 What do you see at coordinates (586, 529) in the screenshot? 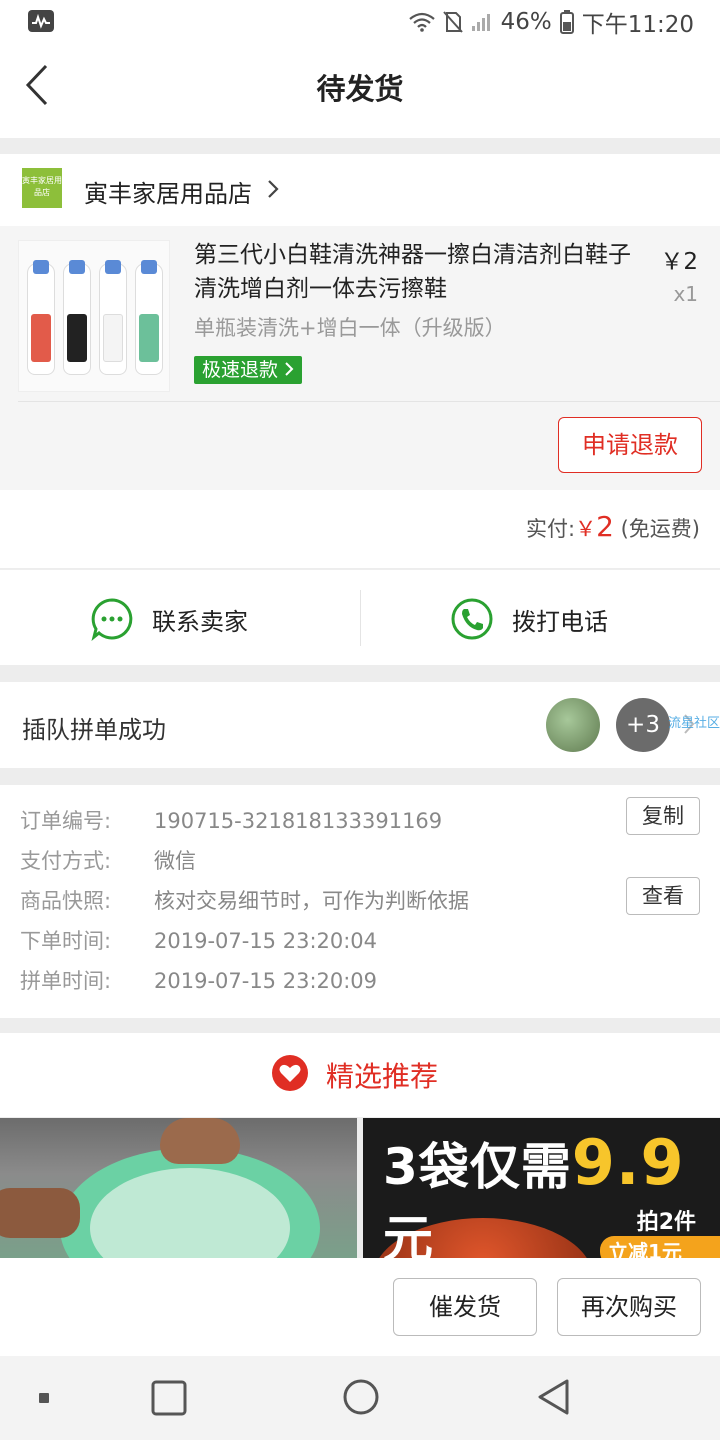
I see `currency-symbol: ￥` at bounding box center [586, 529].